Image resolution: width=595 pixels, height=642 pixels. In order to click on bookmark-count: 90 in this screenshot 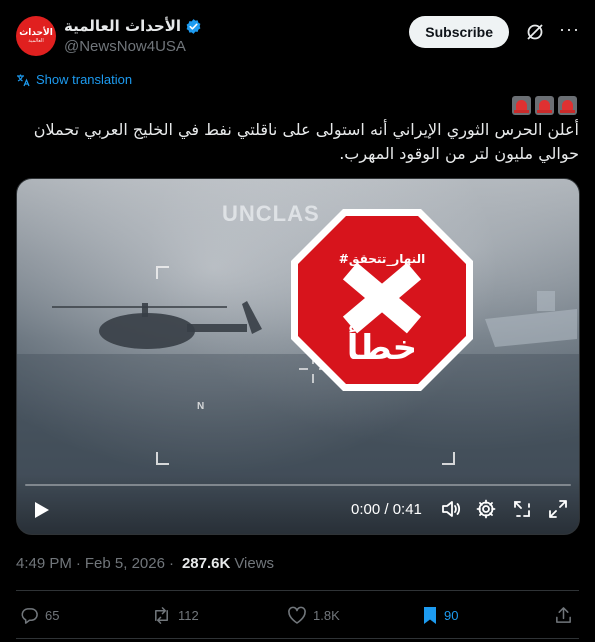, I will do `click(451, 615)`.